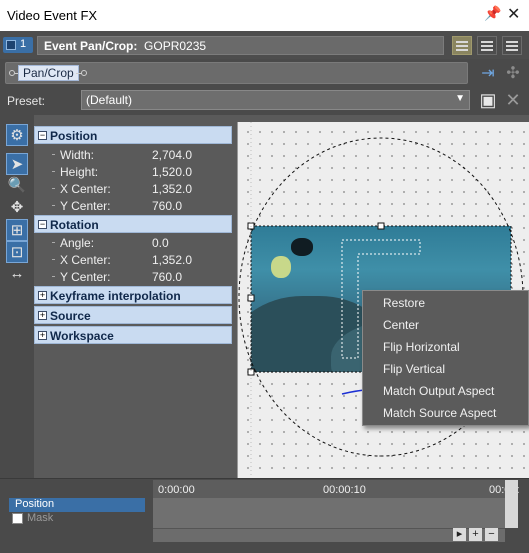  I want to click on workspace-header: Workspace, so click(82, 336).